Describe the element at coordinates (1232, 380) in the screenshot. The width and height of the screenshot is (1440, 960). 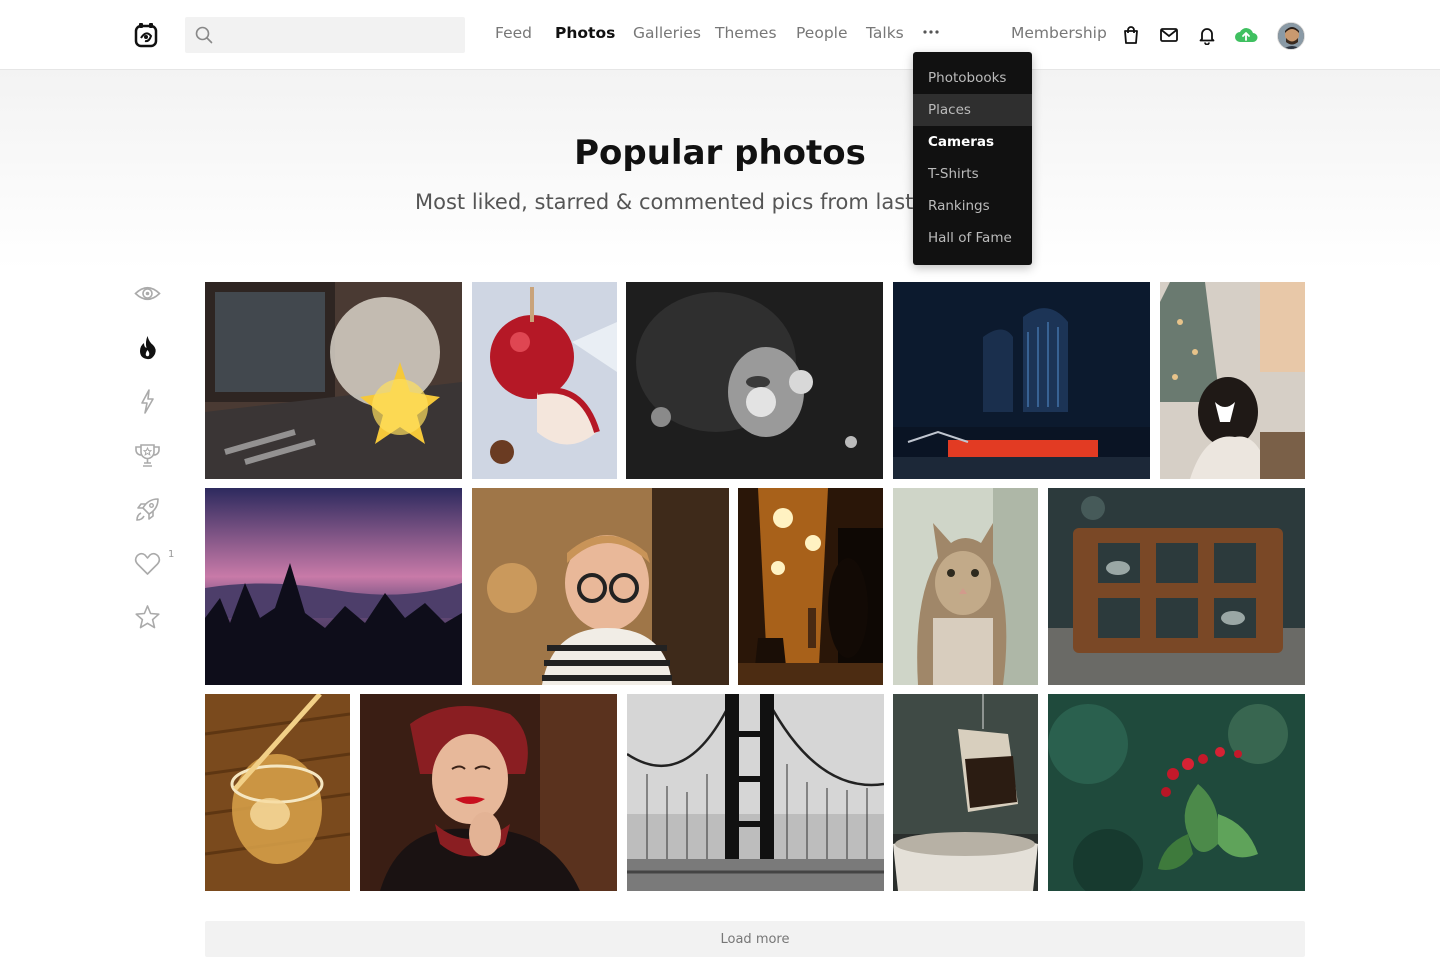
I see `christmas-tree-photo` at that location.